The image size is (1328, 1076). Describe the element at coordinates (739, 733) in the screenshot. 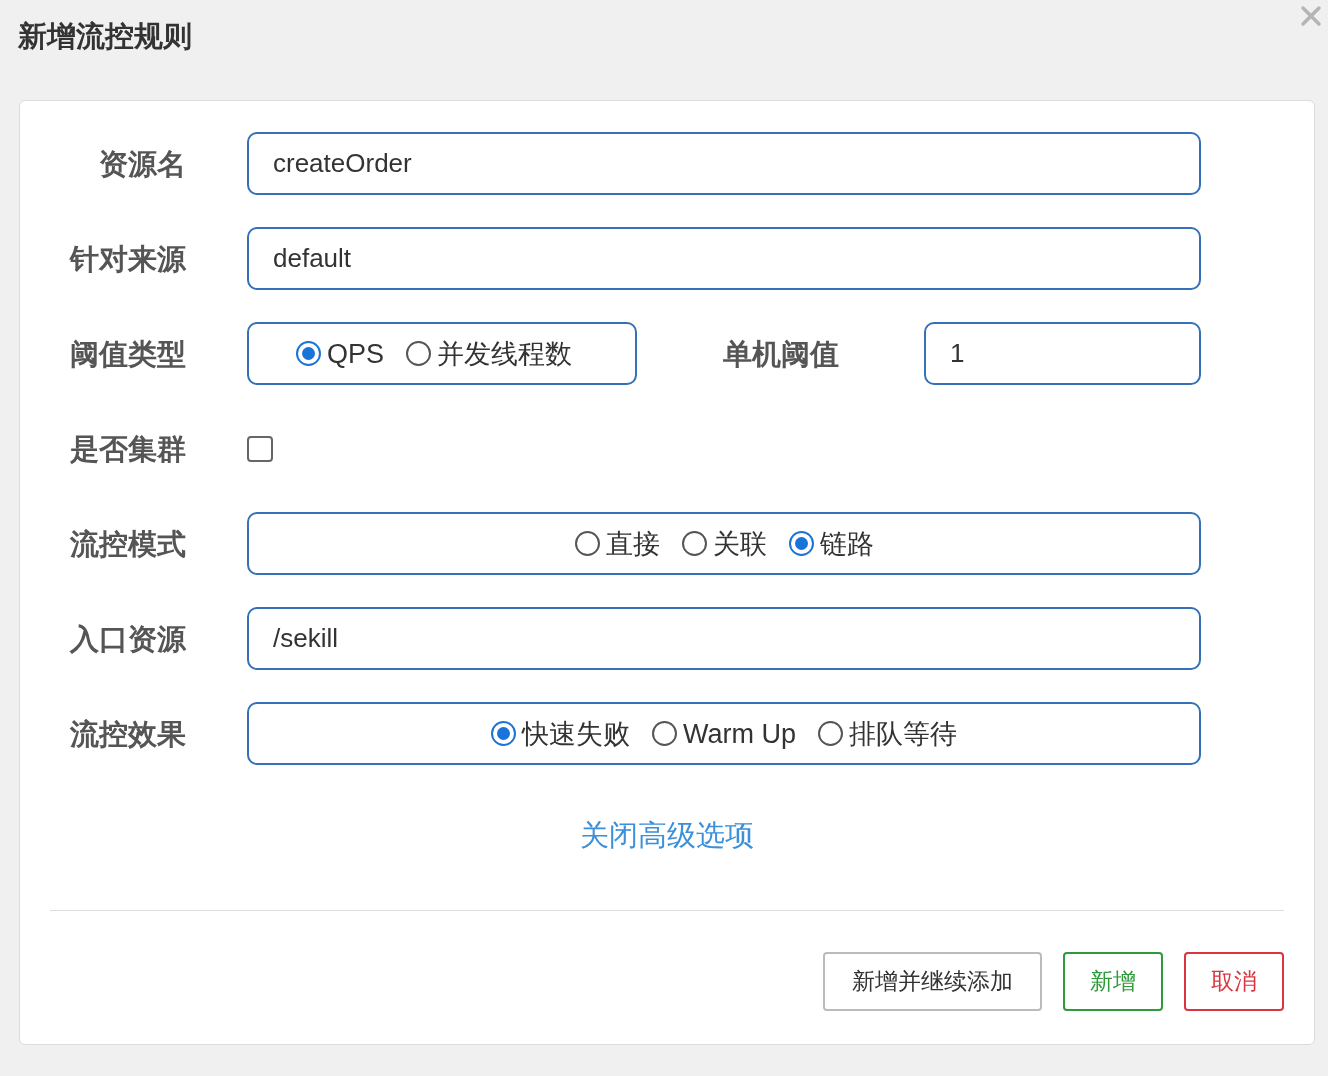

I see `radio-label: Warm Up` at that location.